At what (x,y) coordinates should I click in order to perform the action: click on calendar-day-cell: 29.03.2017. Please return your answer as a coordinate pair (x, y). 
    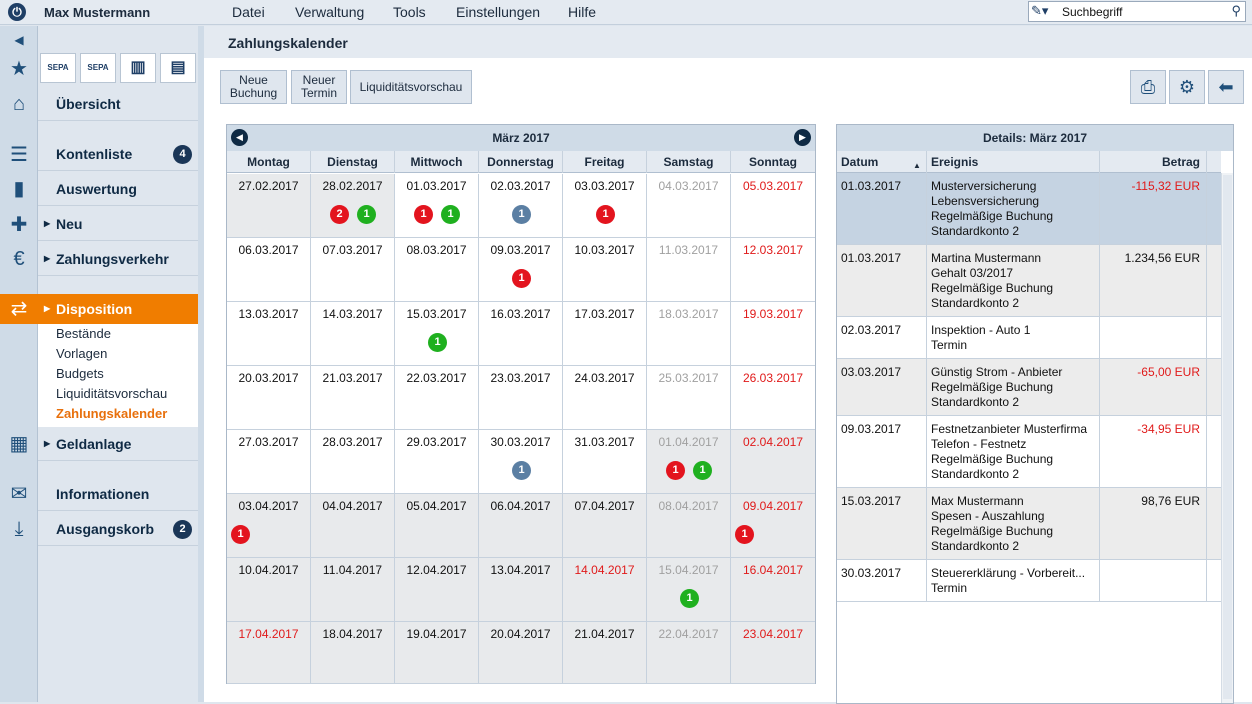
    Looking at the image, I should click on (437, 462).